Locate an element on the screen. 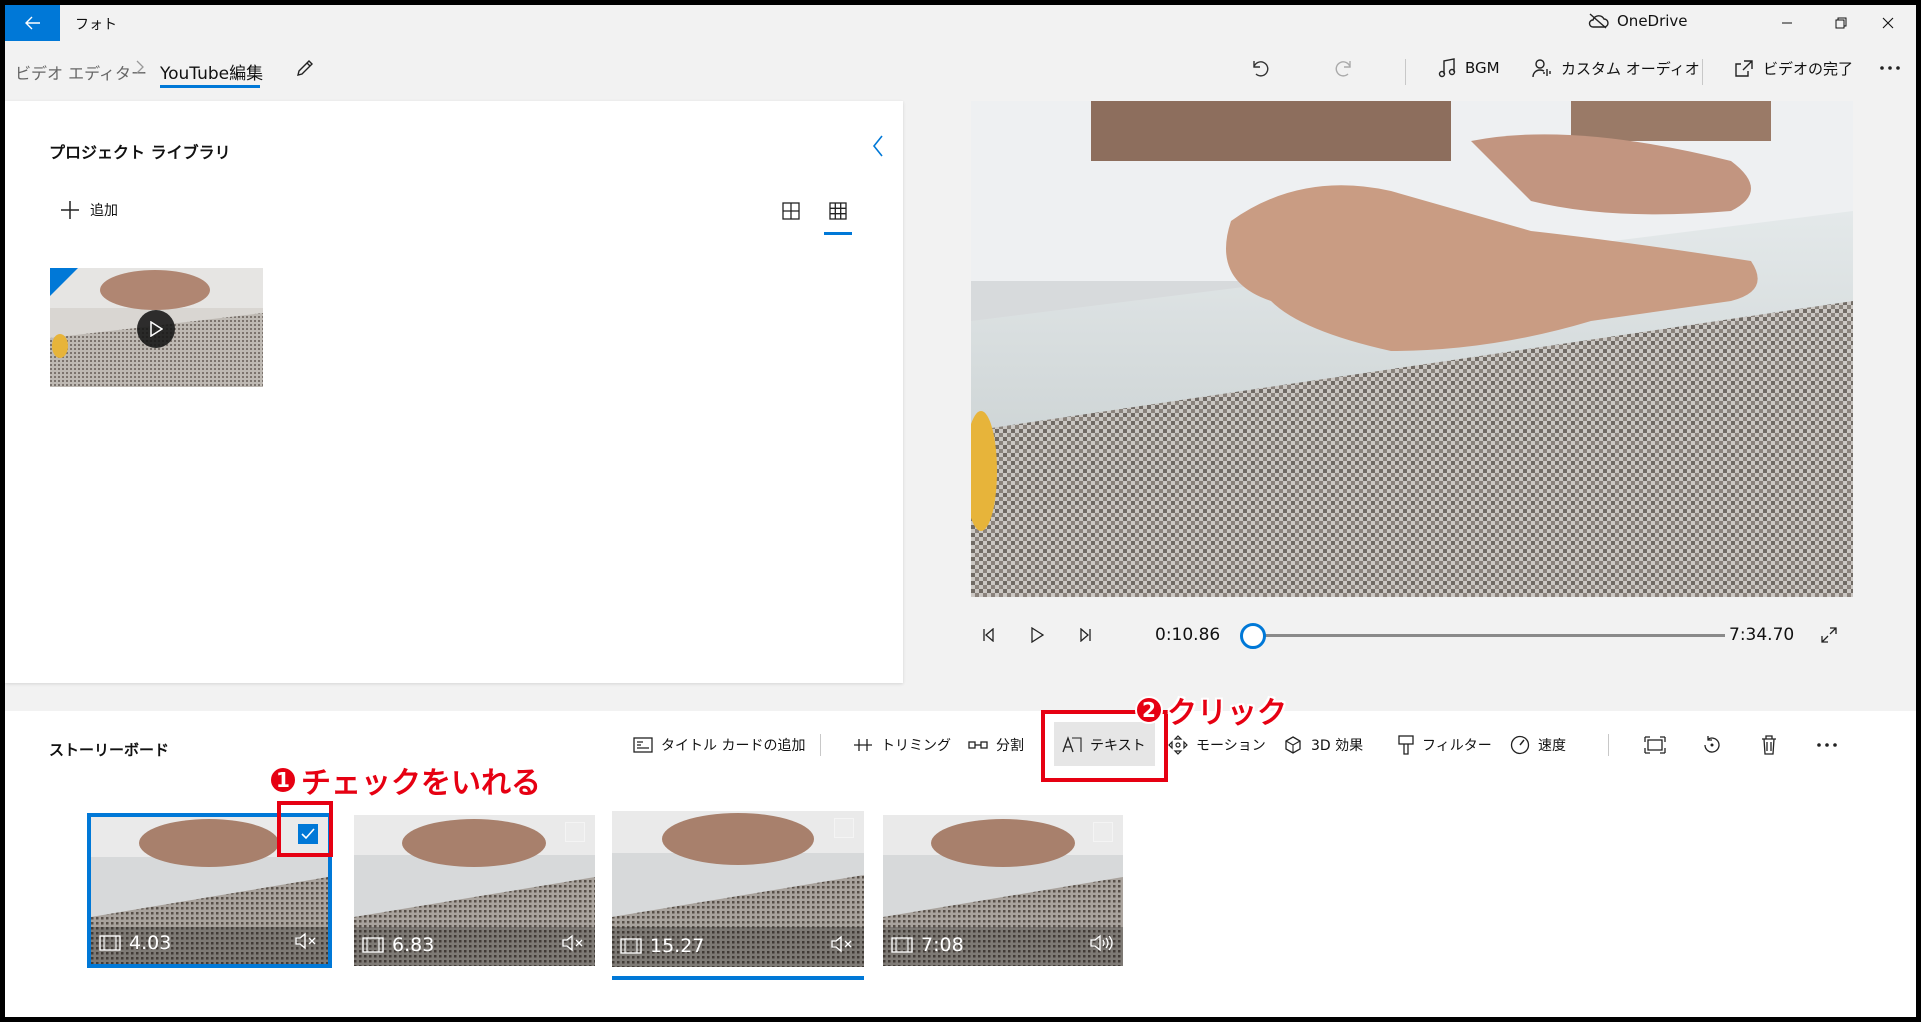  custom-audio-label: カスタム オーディオ is located at coordinates (1630, 68).